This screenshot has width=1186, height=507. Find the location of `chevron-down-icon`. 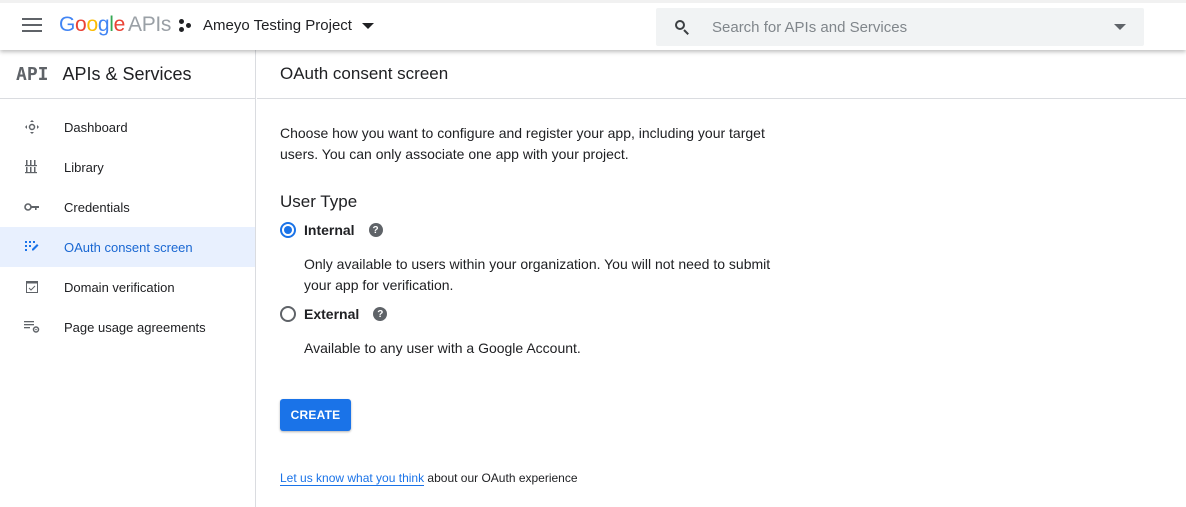

chevron-down-icon is located at coordinates (367, 25).